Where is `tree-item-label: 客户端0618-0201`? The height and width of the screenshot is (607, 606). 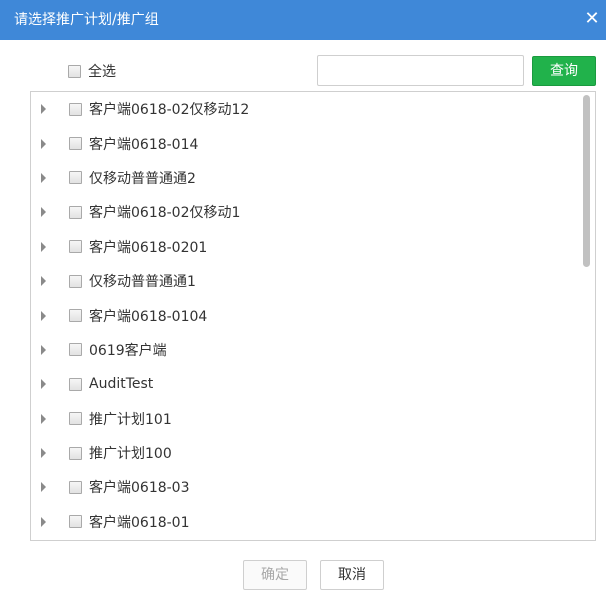 tree-item-label: 客户端0618-0201 is located at coordinates (148, 247).